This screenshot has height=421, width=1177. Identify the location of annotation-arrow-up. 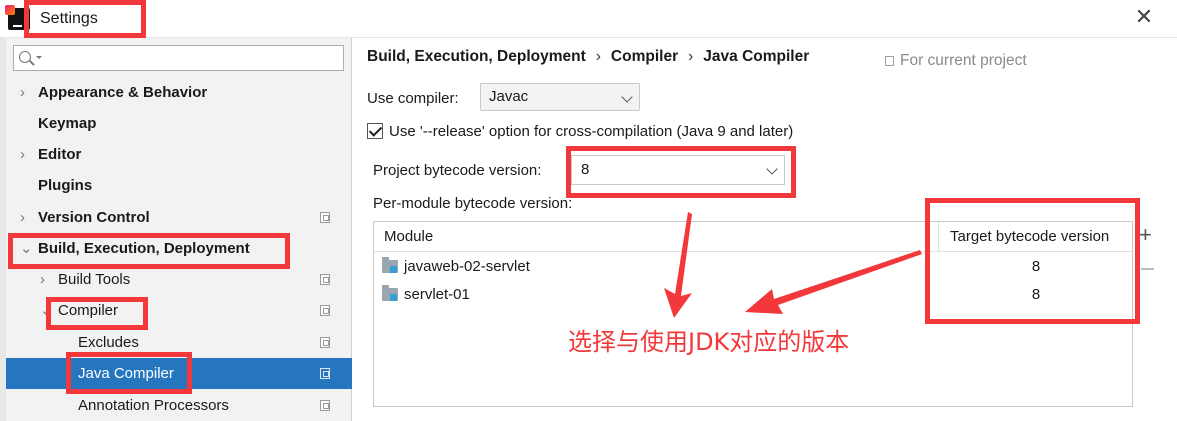
(678, 265).